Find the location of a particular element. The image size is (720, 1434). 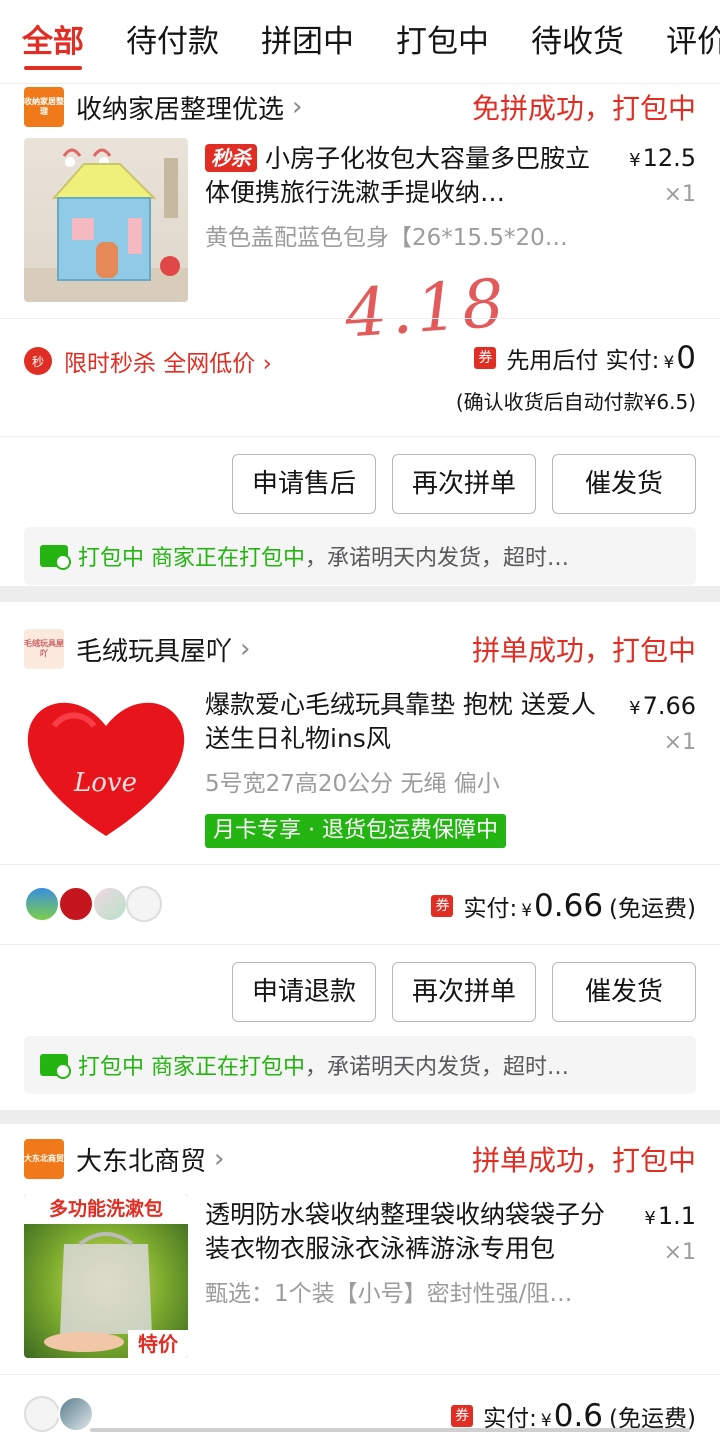

pay-amount: 0 is located at coordinates (686, 358).